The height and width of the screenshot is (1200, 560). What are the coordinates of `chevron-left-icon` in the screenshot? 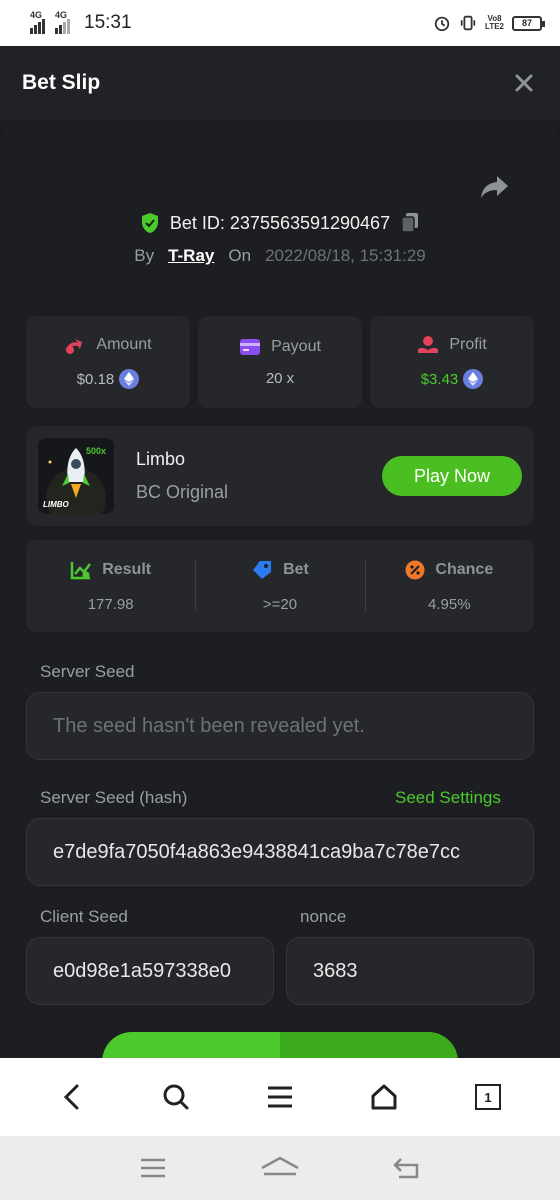 It's located at (71, 1097).